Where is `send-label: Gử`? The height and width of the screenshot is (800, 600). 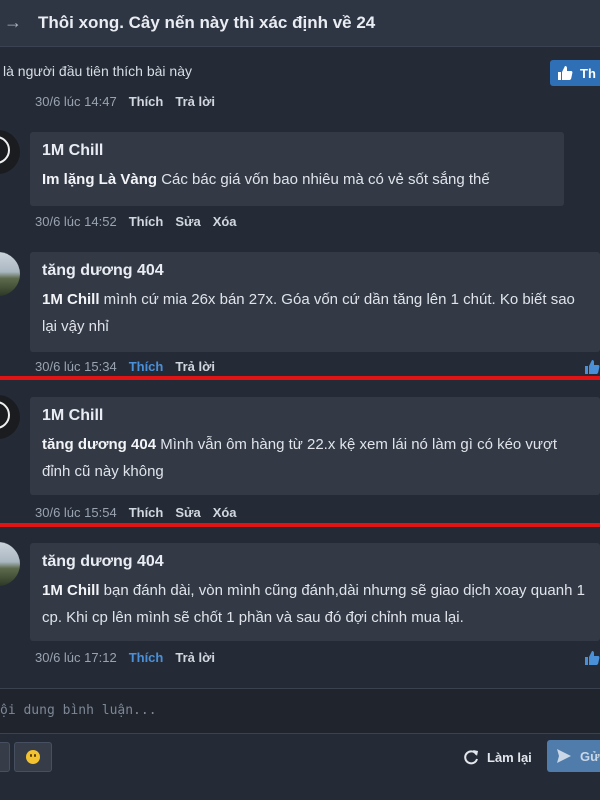 send-label: Gử is located at coordinates (590, 756).